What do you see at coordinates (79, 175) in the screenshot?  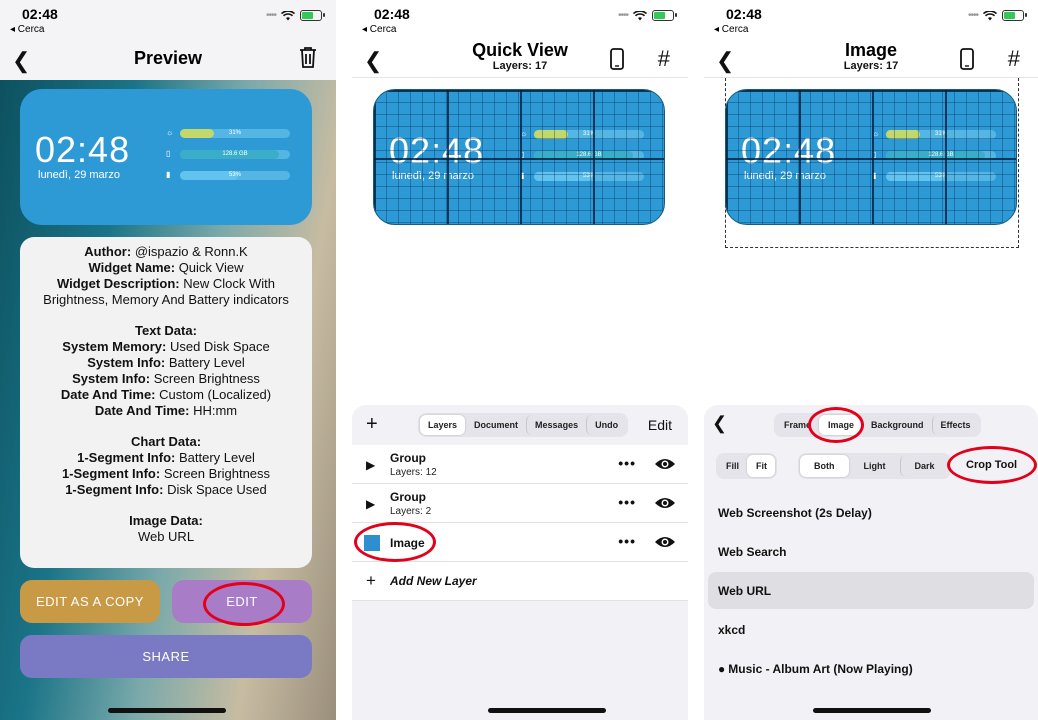 I see `widget-date: lunedì, 29 marzo` at bounding box center [79, 175].